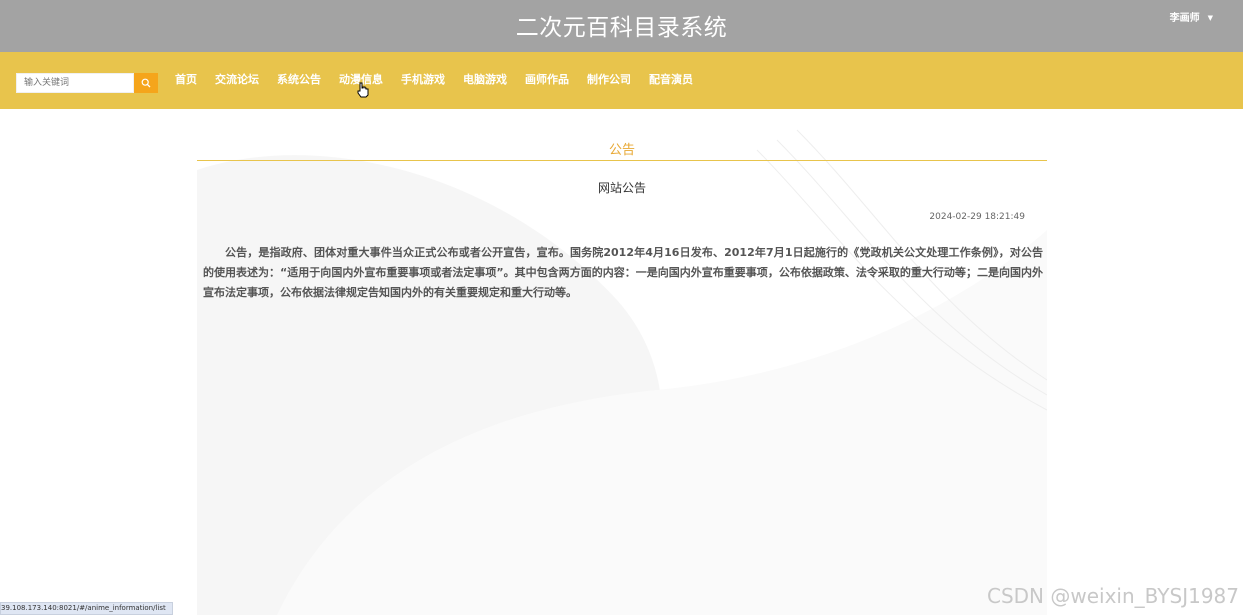 This screenshot has width=1243, height=615. Describe the element at coordinates (1112, 596) in the screenshot. I see `watermark: CSDN @weixin_BYSJ1987` at that location.